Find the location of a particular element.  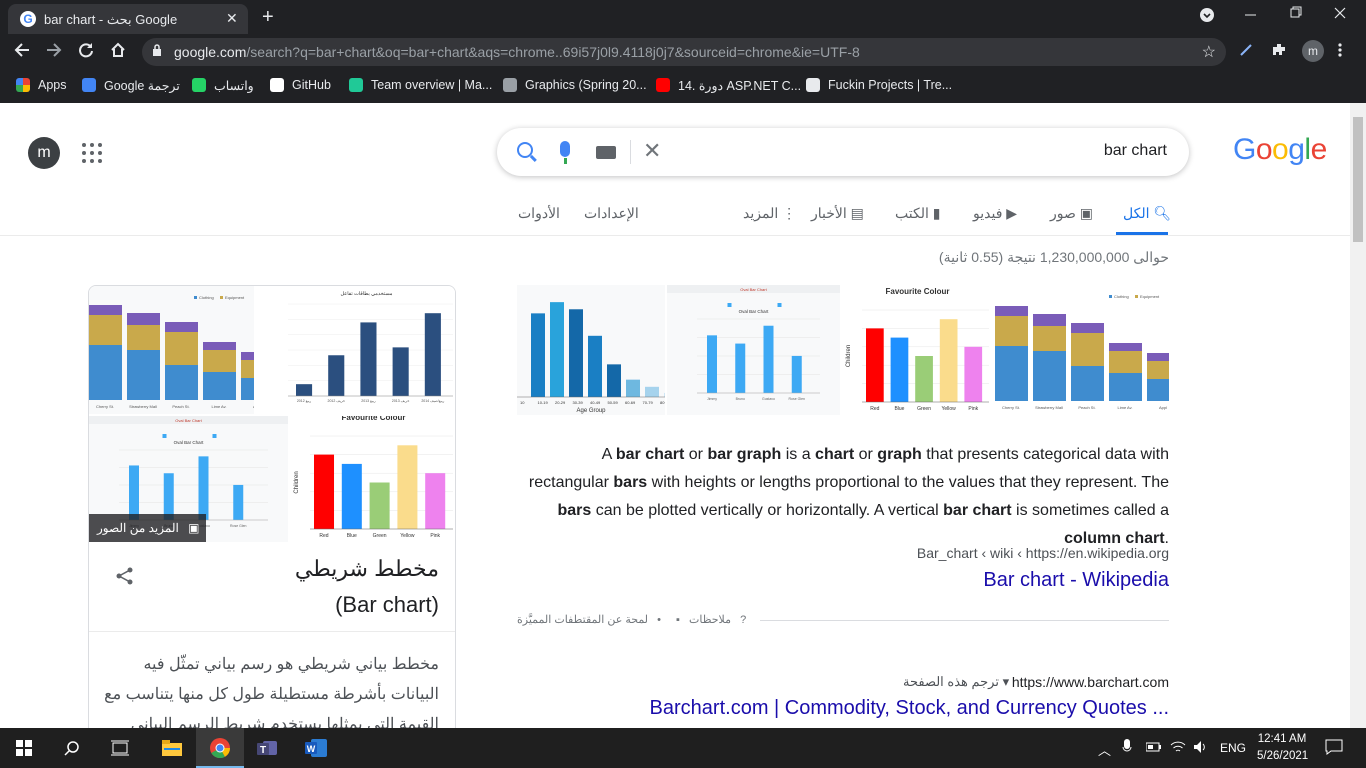

feedback-icon: ▪ is located at coordinates (678, 620).